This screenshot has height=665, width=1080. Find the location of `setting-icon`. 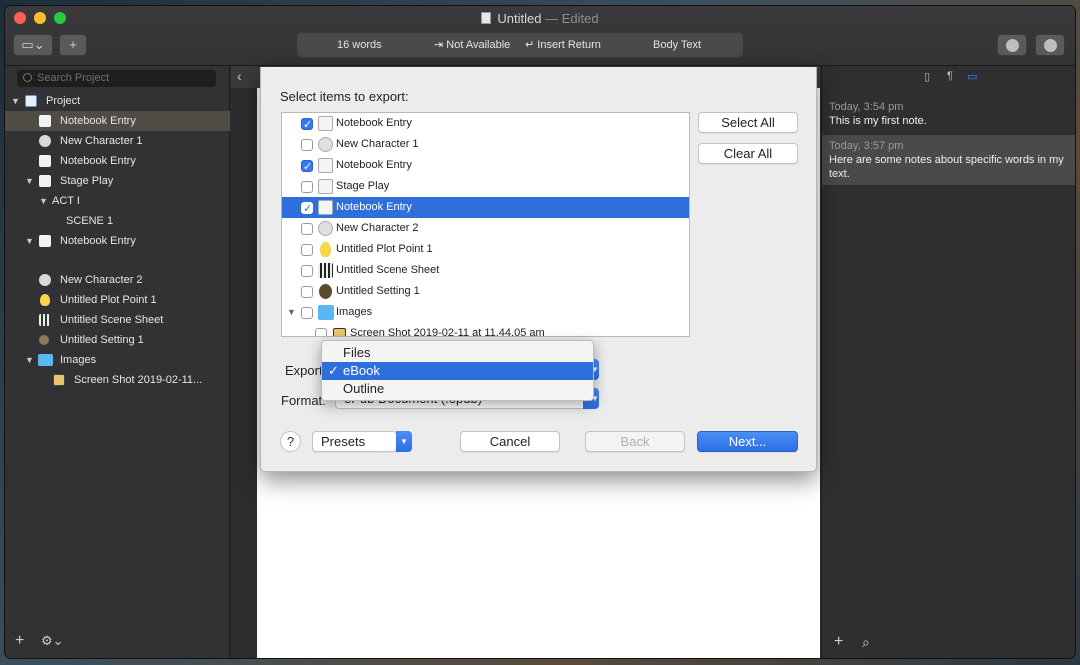

setting-icon is located at coordinates (325, 291).